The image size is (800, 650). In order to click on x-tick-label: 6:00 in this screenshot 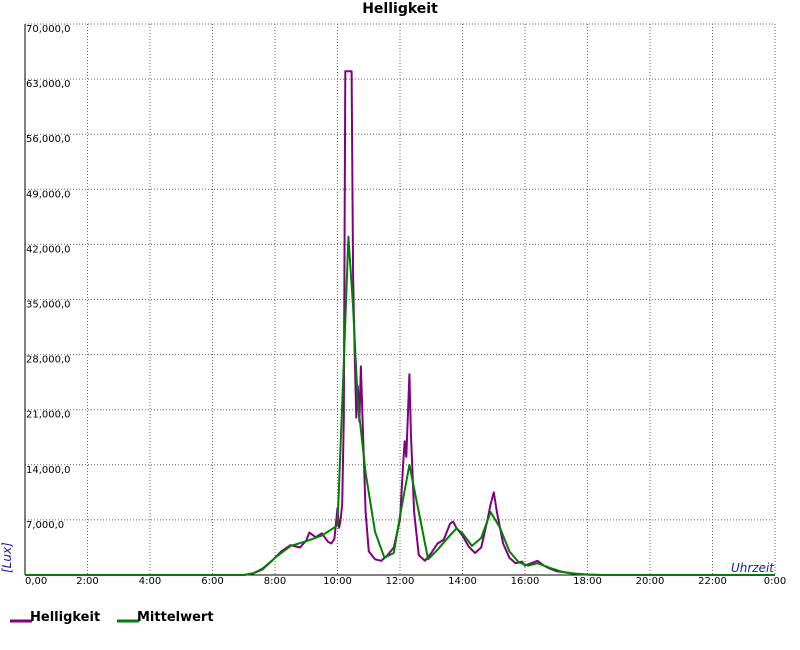, I will do `click(212, 581)`.